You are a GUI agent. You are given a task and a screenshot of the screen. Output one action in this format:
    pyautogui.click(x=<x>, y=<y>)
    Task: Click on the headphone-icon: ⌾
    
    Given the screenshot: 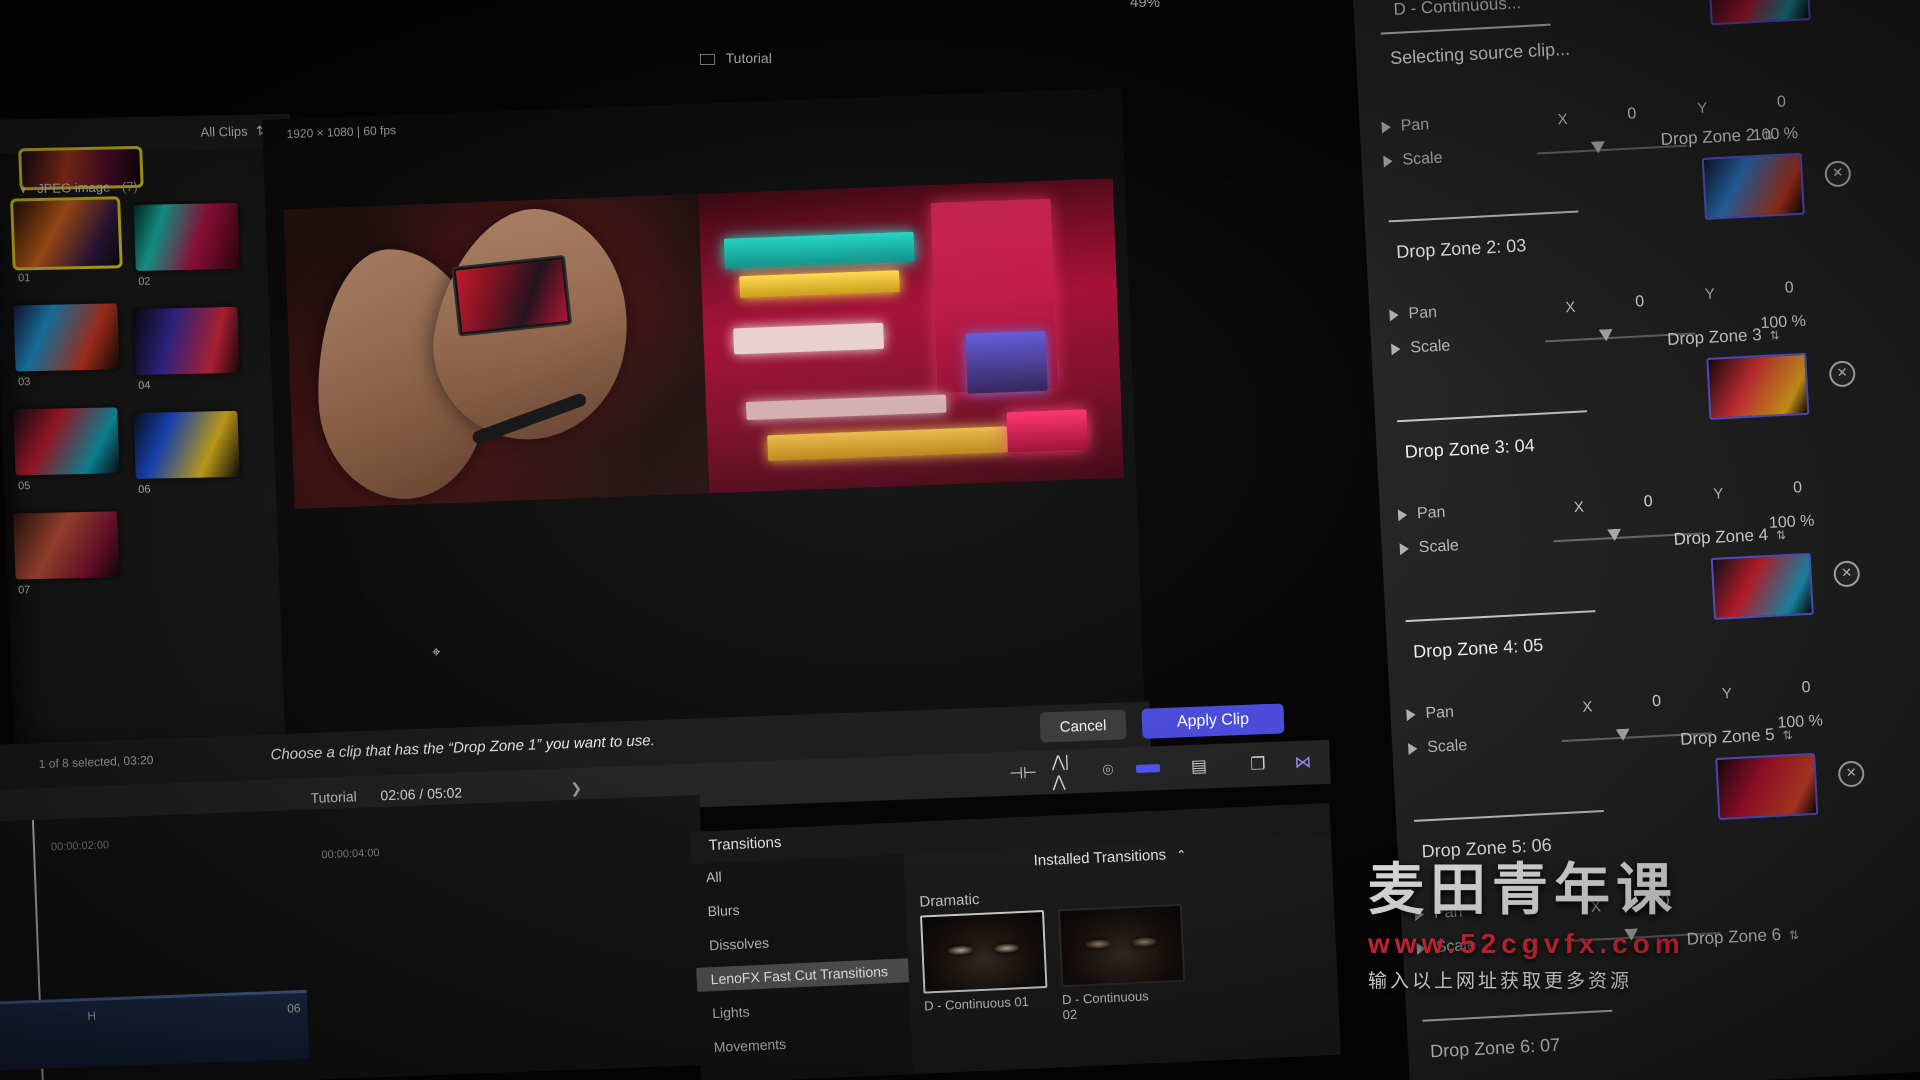 What is the action you would take?
    pyautogui.click(x=1108, y=770)
    